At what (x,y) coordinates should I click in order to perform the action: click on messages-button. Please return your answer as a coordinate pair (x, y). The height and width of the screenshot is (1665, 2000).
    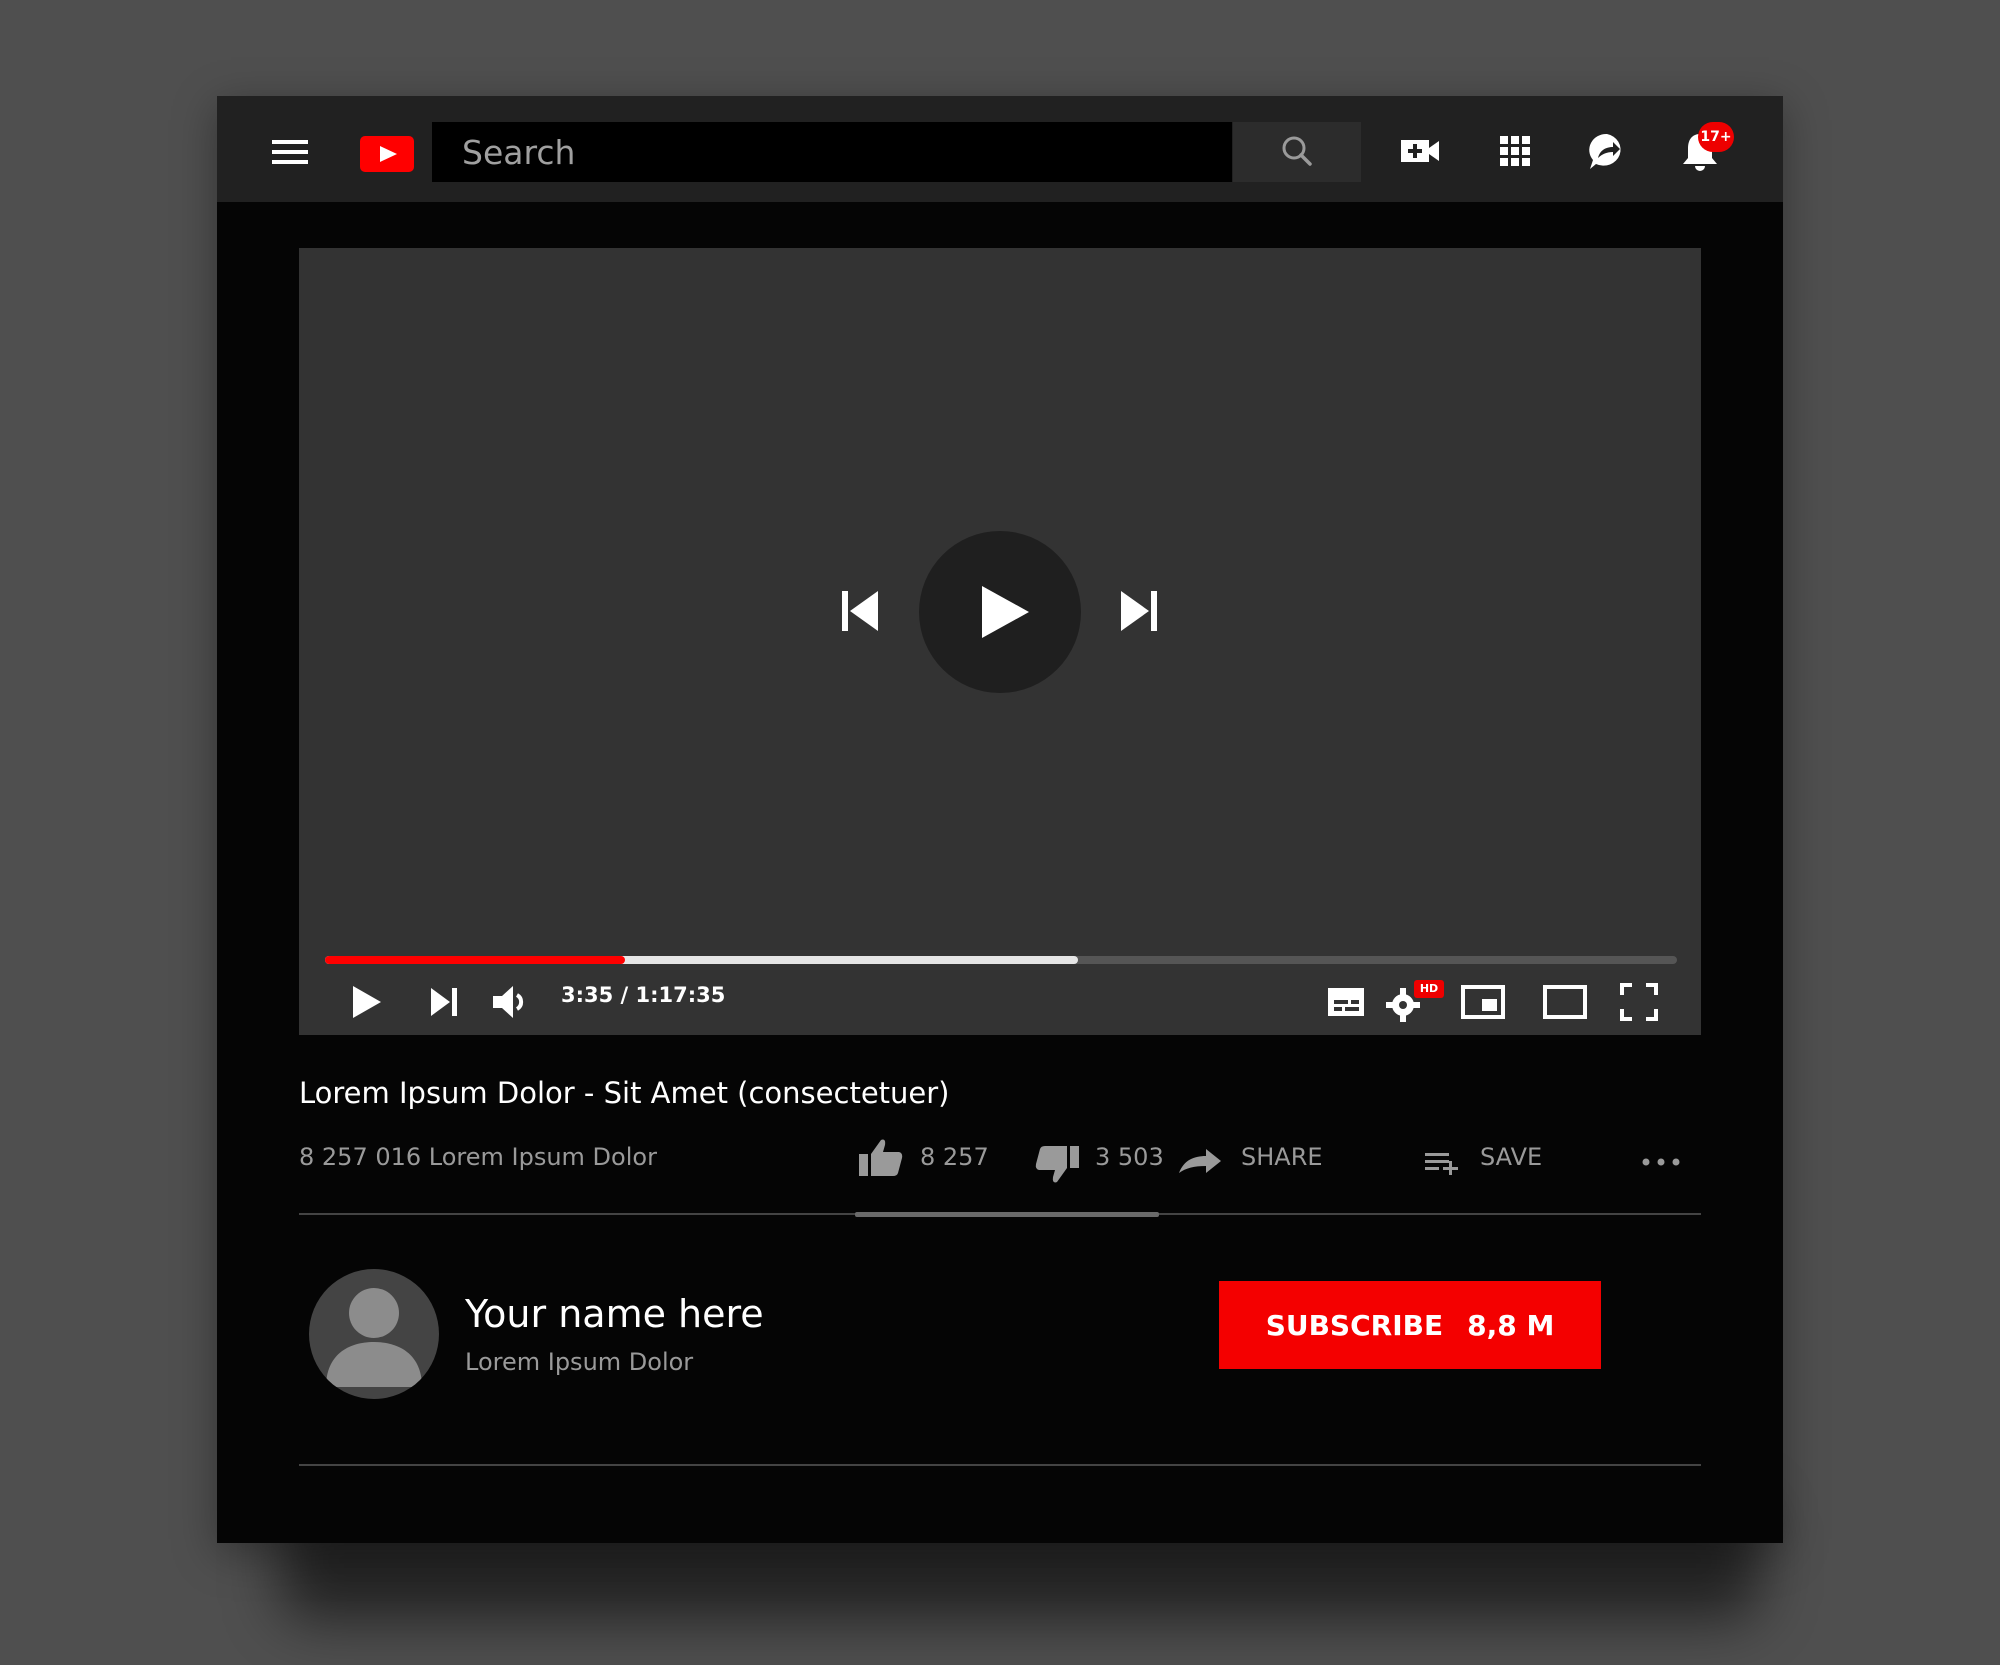
    Looking at the image, I should click on (1607, 151).